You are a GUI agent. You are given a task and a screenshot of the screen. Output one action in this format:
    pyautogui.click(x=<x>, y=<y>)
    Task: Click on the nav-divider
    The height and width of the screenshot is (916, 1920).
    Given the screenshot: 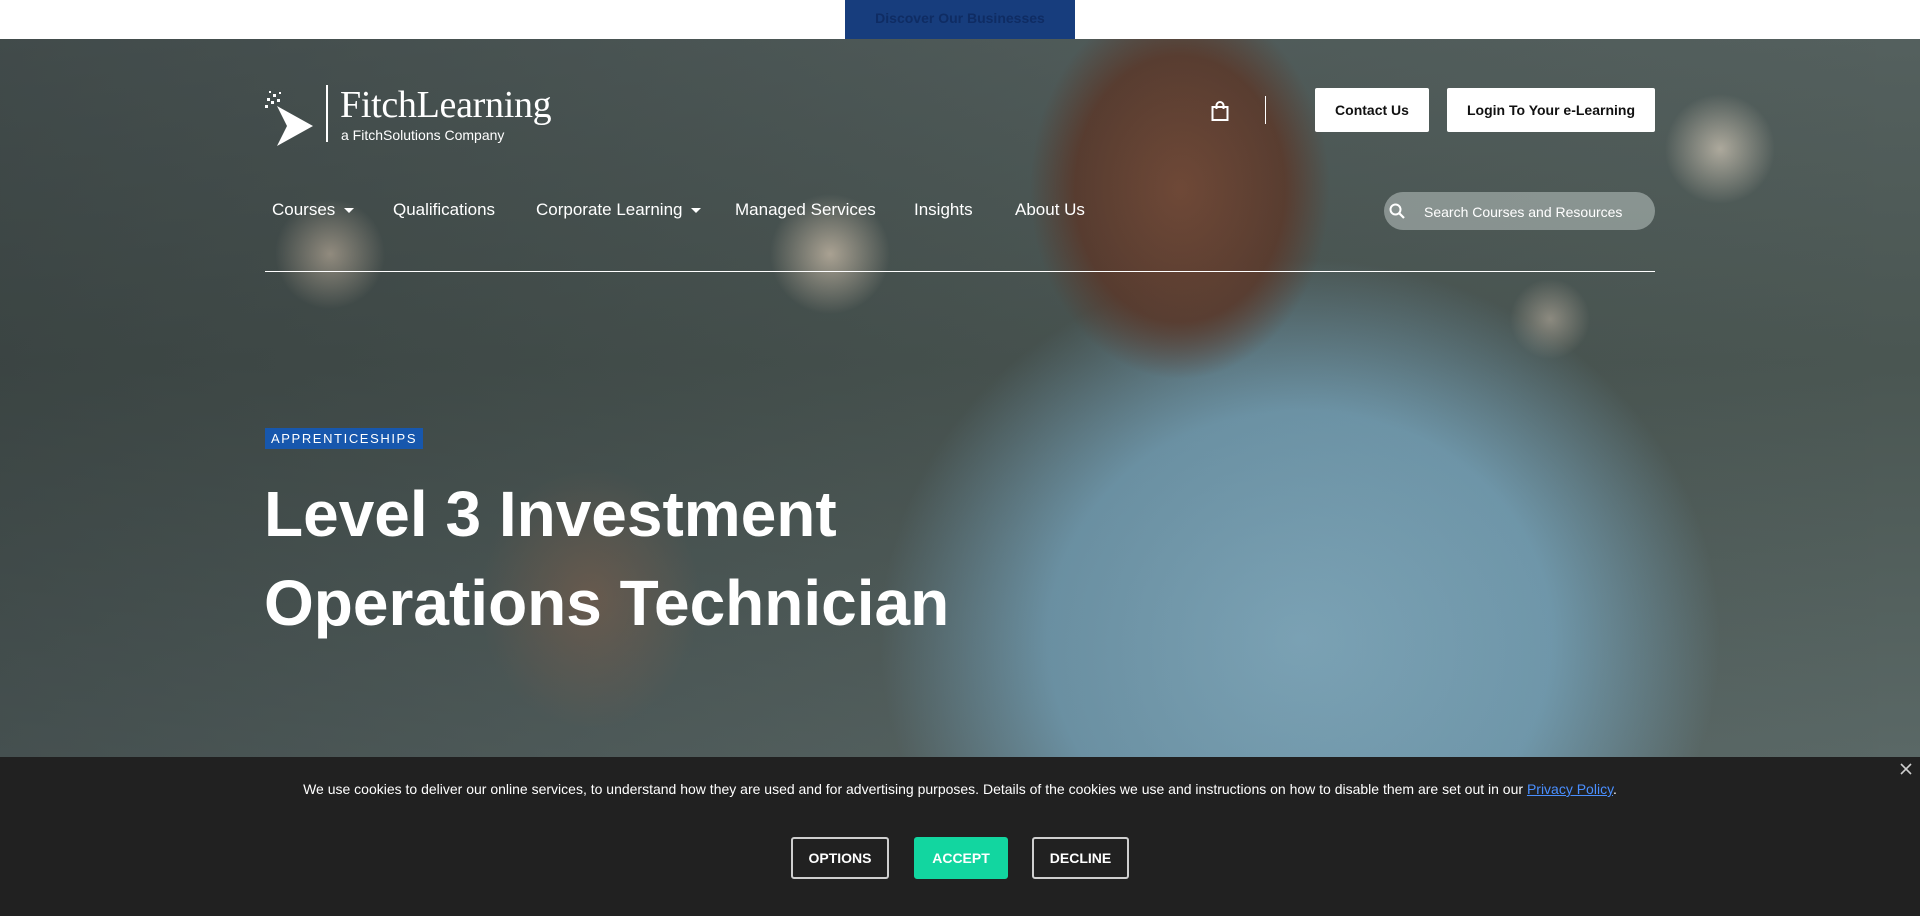 What is the action you would take?
    pyautogui.click(x=960, y=271)
    